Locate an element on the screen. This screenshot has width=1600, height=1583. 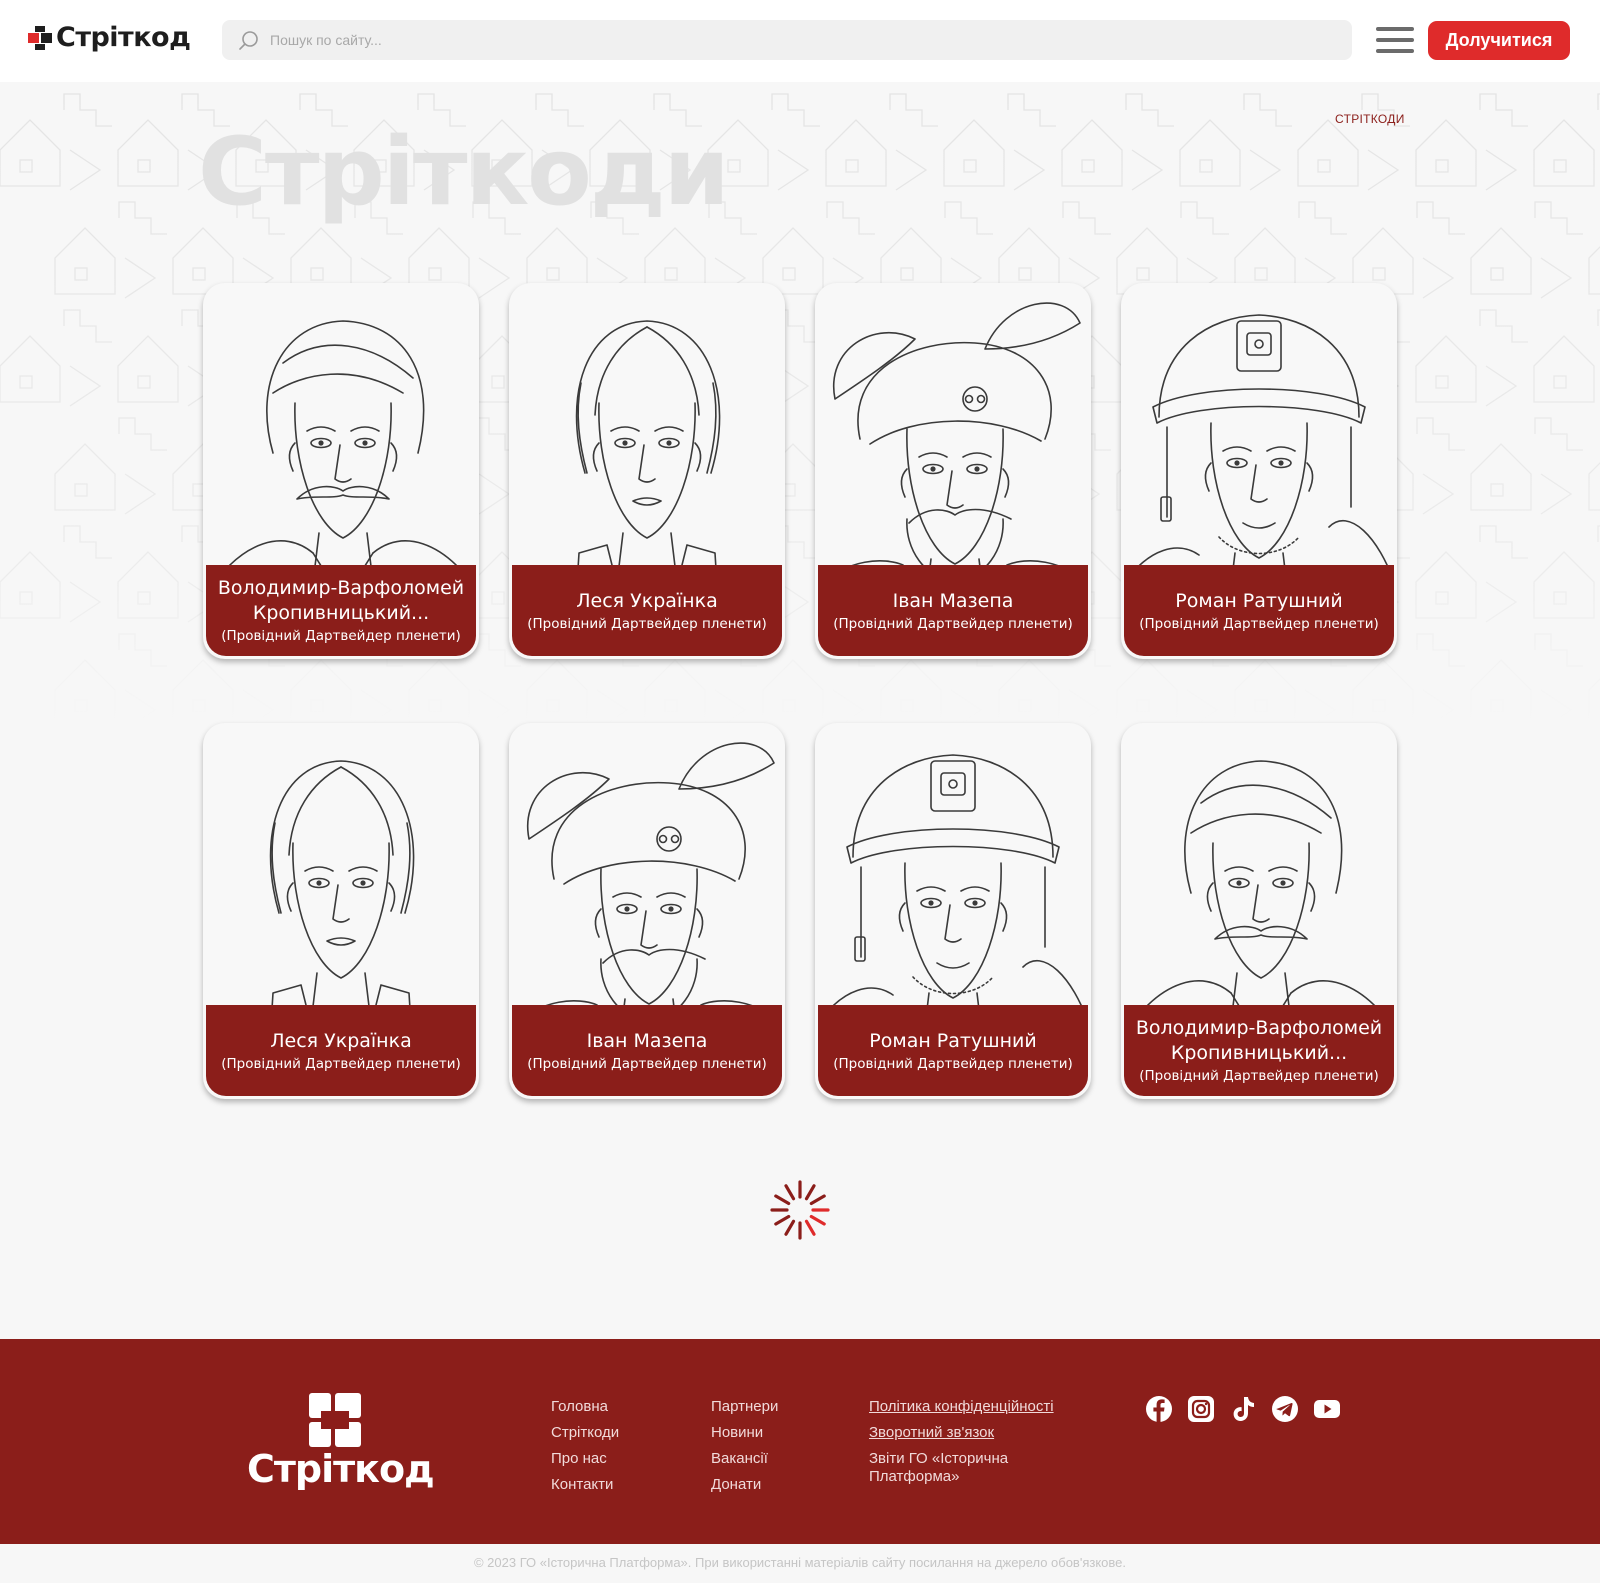
site-header: Стріткод Долучитися is located at coordinates (800, 41).